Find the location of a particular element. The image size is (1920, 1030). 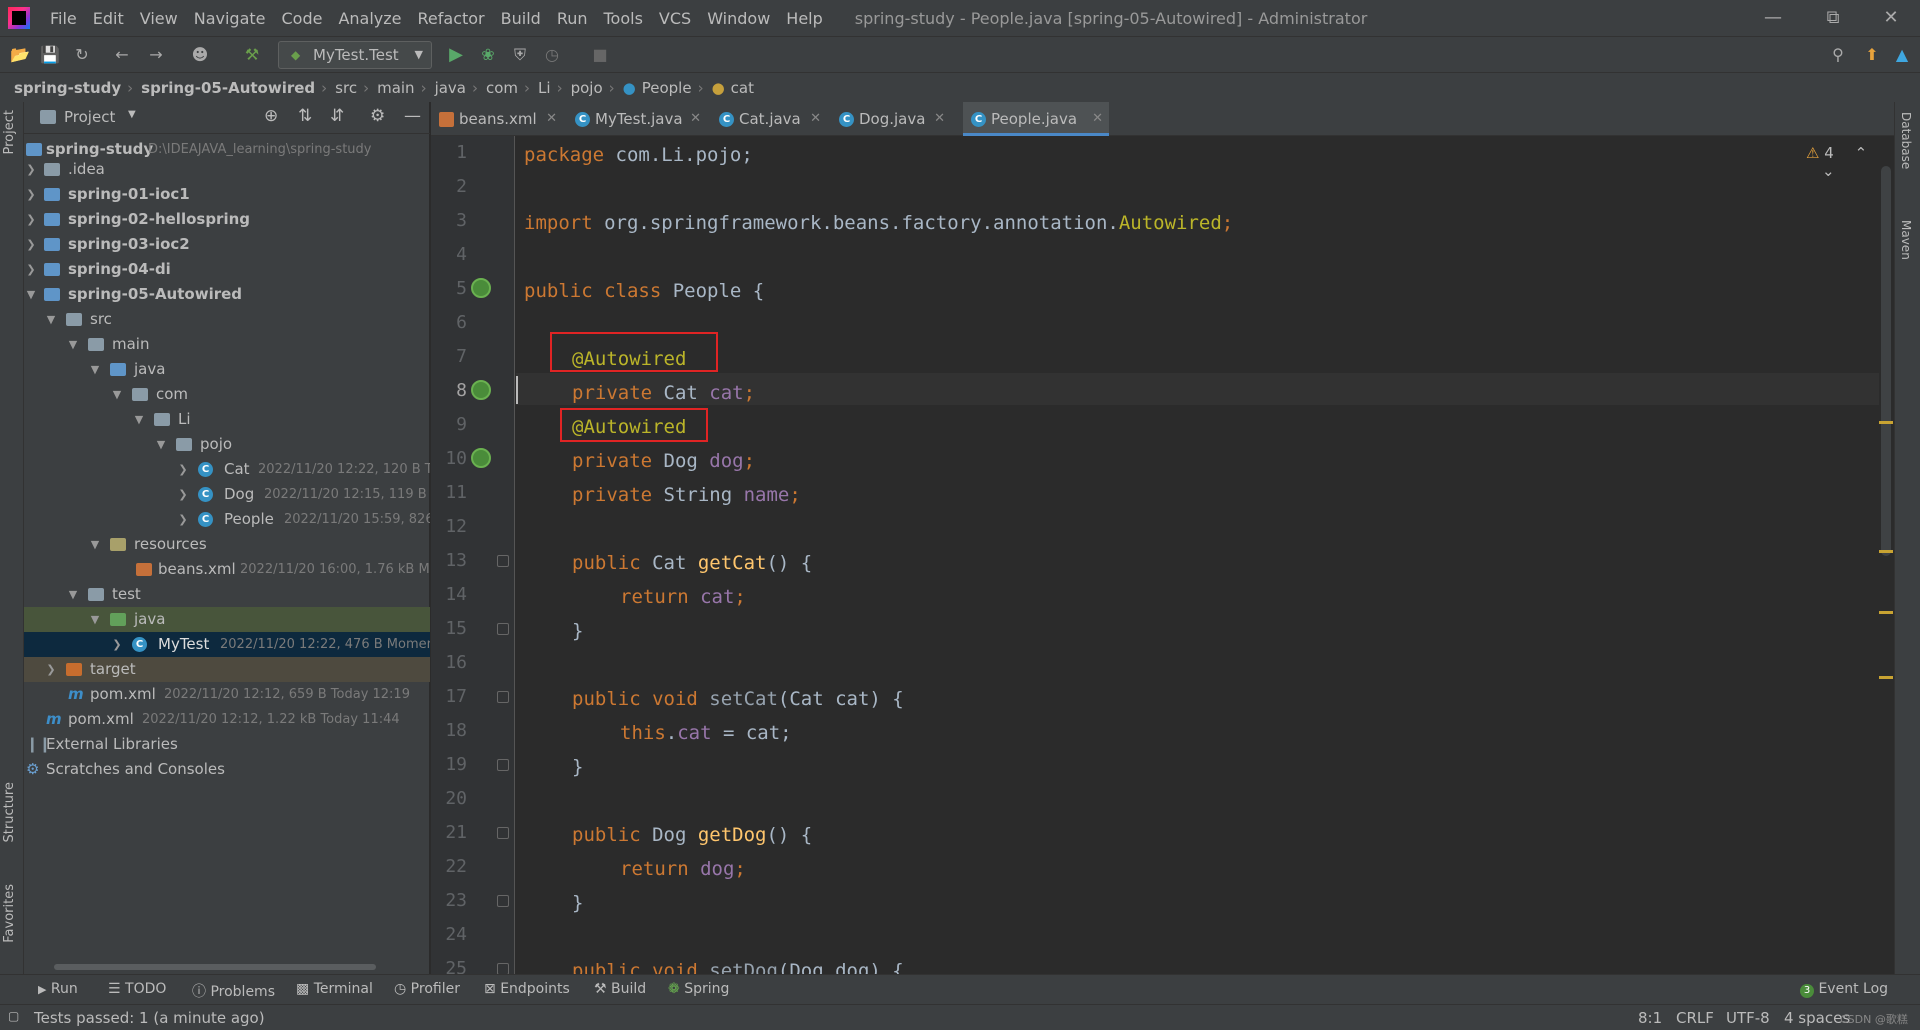

breadcrumb-pojo: pojo is located at coordinates (587, 88).